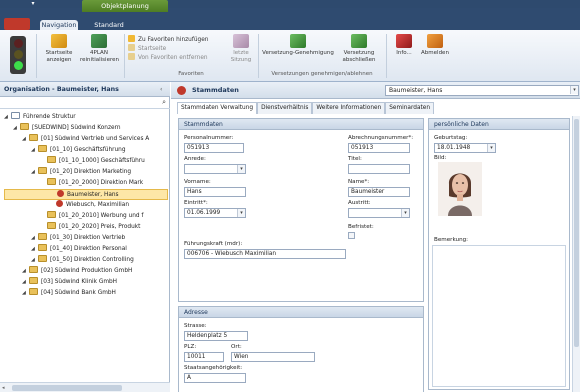 This screenshot has height=392, width=580. Describe the element at coordinates (178, 39) in the screenshot. I see `add-favorite-button: Zu Favoriten hinzufügen` at that location.